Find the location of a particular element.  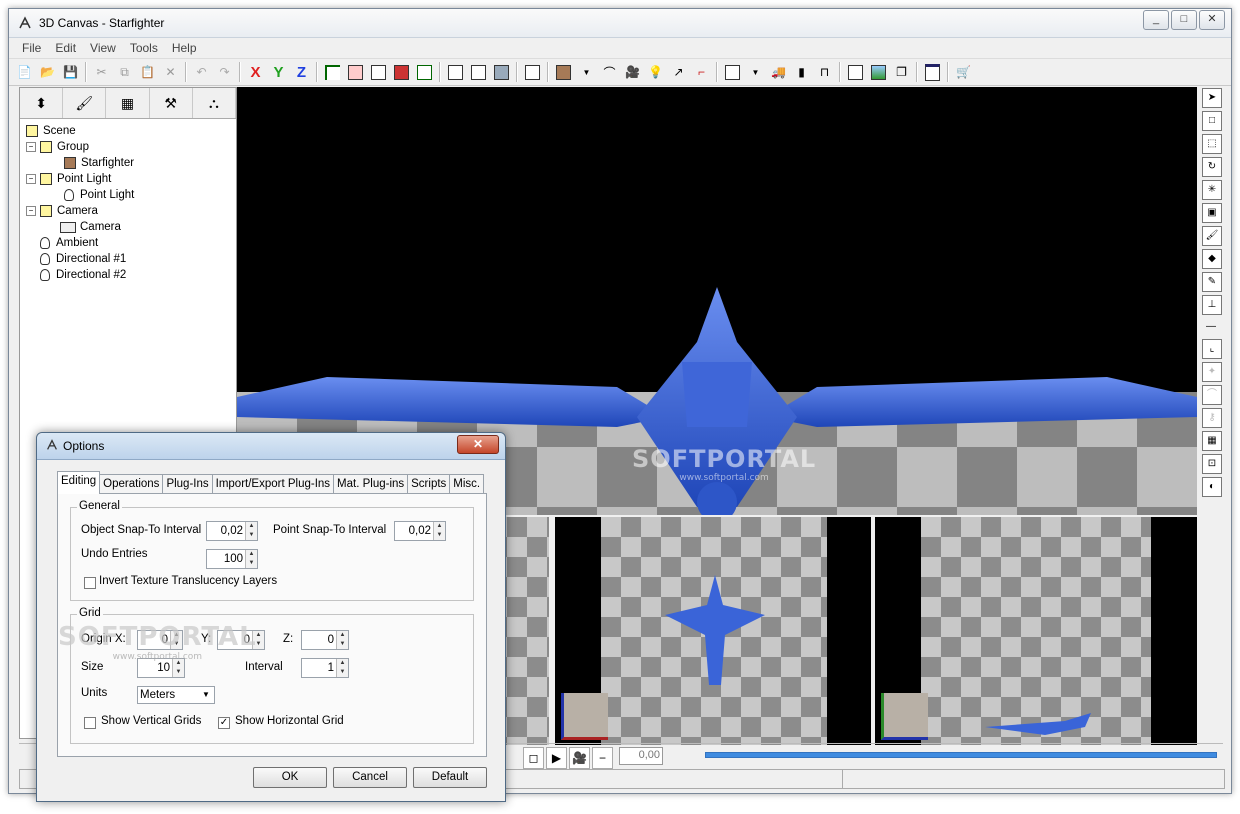

view-front-icon is located at coordinates (332, 72).